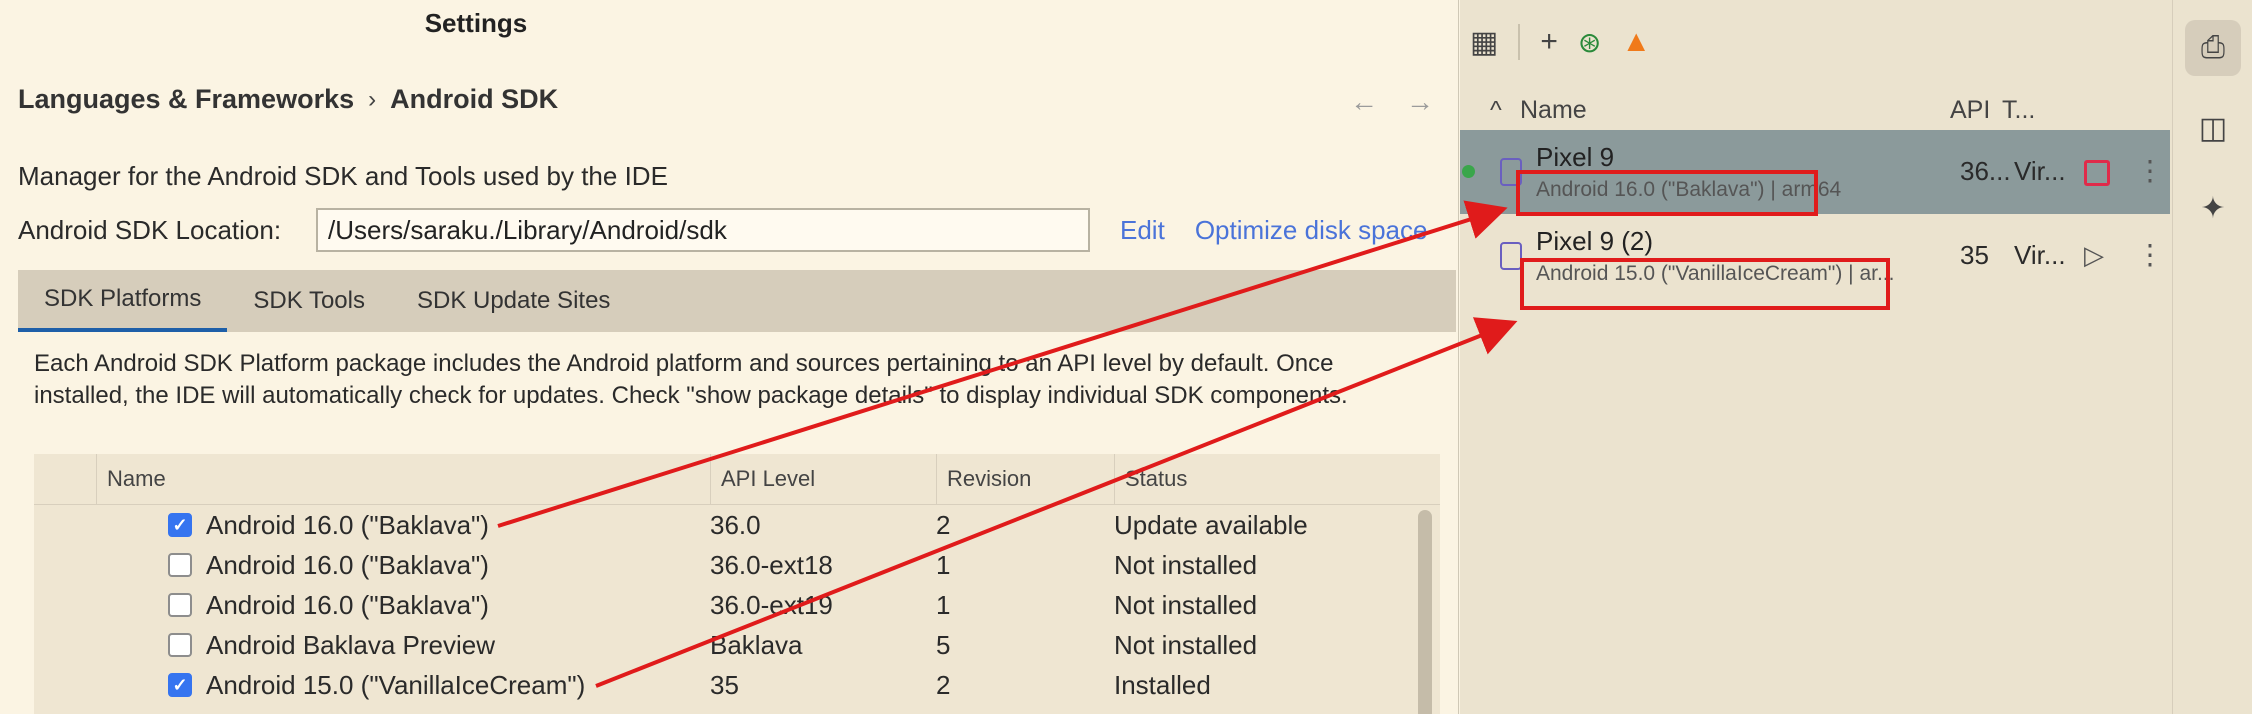 The width and height of the screenshot is (2252, 714). Describe the element at coordinates (823, 479) in the screenshot. I see `header-api-level: API Level` at that location.